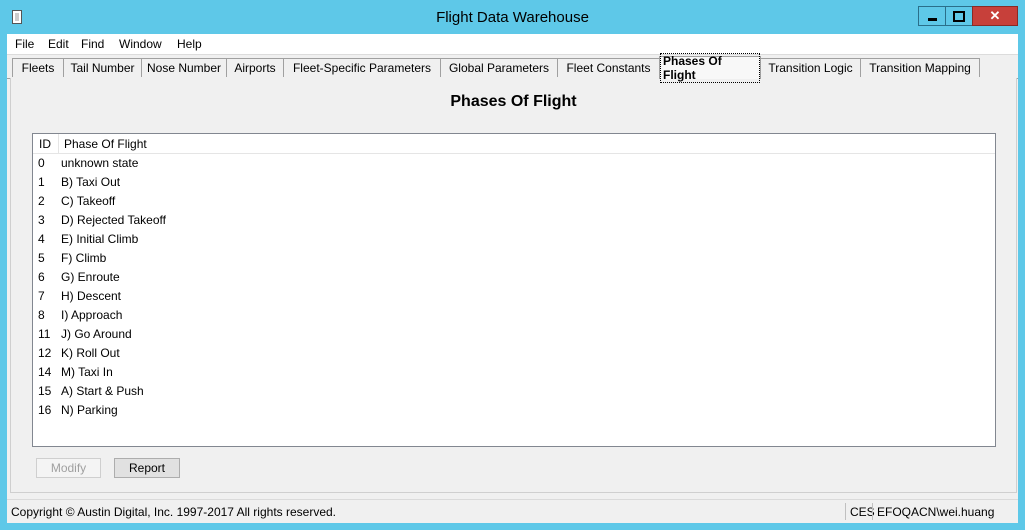 The width and height of the screenshot is (1025, 530). Describe the element at coordinates (513, 101) in the screenshot. I see `page-title: Phases Of Flight` at that location.